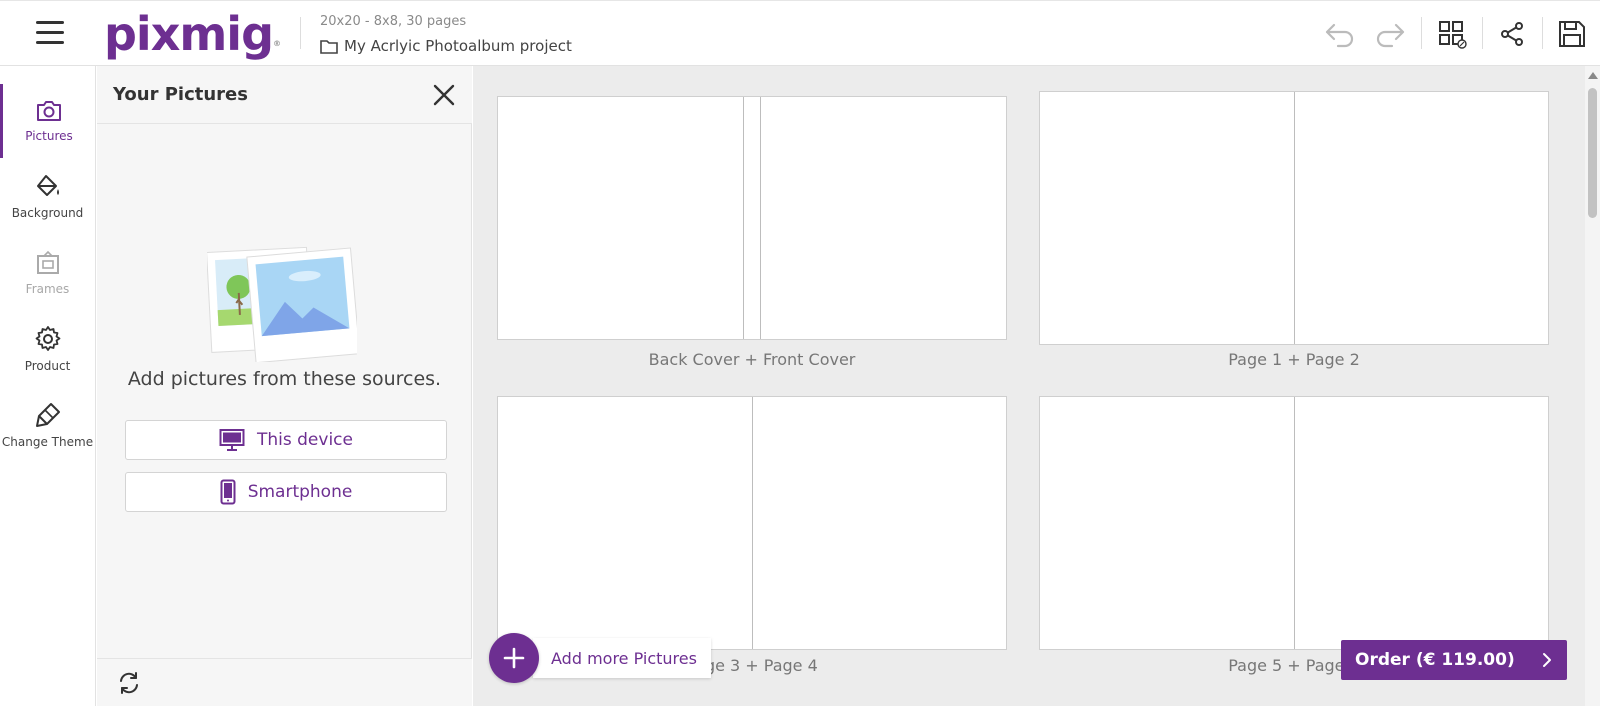 This screenshot has width=1600, height=706. What do you see at coordinates (752, 218) in the screenshot?
I see `spread-cover` at bounding box center [752, 218].